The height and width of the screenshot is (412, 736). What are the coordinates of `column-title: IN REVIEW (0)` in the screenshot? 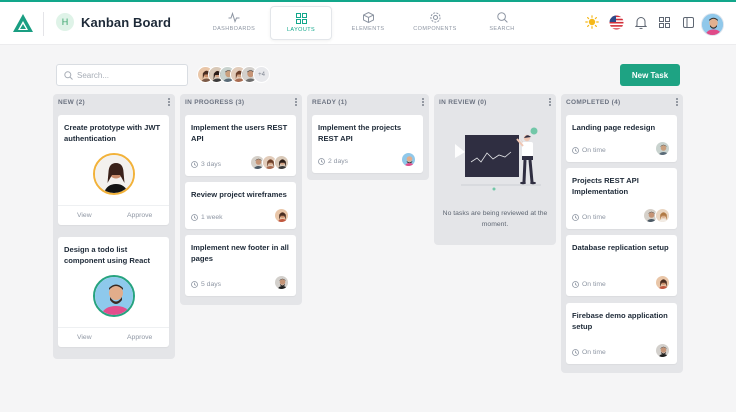 It's located at (463, 102).